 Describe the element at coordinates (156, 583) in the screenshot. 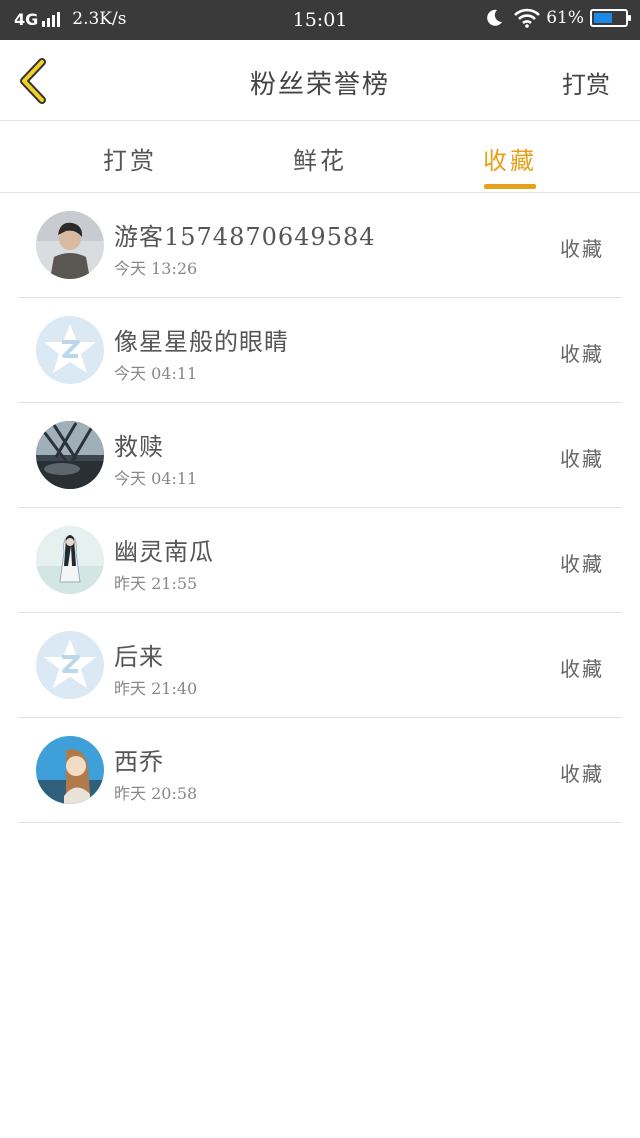

I see `fan-time: 昨天 21:55` at that location.